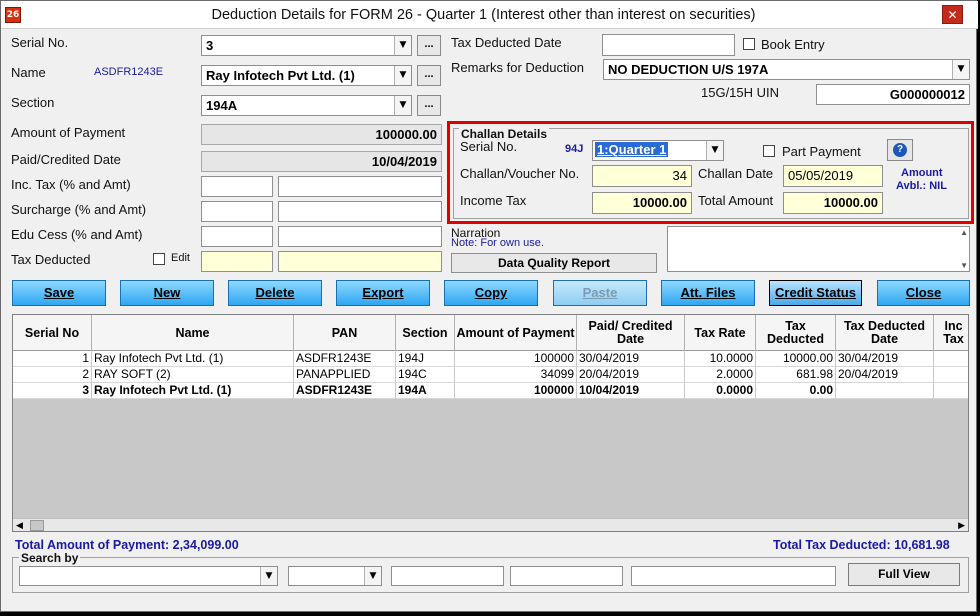 Image resolution: width=980 pixels, height=616 pixels. I want to click on part-payment-checkbox, so click(769, 151).